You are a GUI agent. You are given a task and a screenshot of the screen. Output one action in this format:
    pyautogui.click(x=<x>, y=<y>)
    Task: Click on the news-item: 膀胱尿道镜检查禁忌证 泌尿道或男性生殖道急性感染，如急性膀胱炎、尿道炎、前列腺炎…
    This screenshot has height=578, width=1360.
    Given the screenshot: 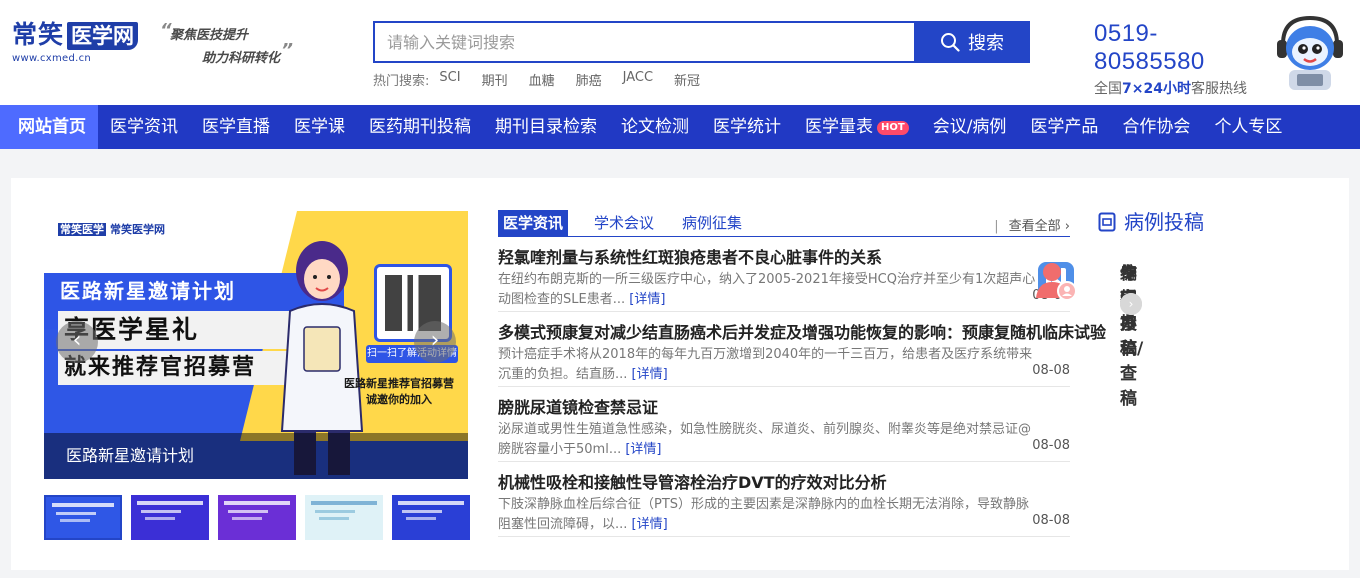 What is the action you would take?
    pyautogui.click(x=784, y=424)
    